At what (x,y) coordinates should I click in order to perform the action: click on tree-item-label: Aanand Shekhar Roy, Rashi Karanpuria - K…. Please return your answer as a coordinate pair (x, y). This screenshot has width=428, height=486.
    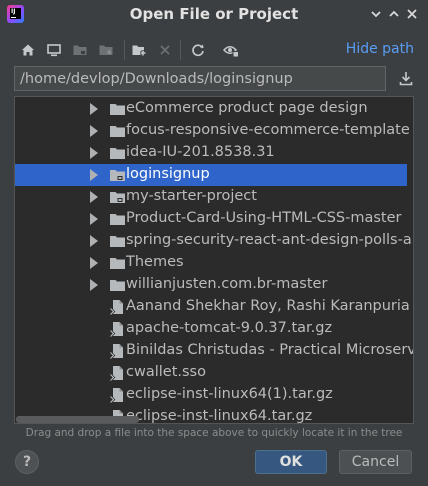
    Looking at the image, I should click on (270, 306).